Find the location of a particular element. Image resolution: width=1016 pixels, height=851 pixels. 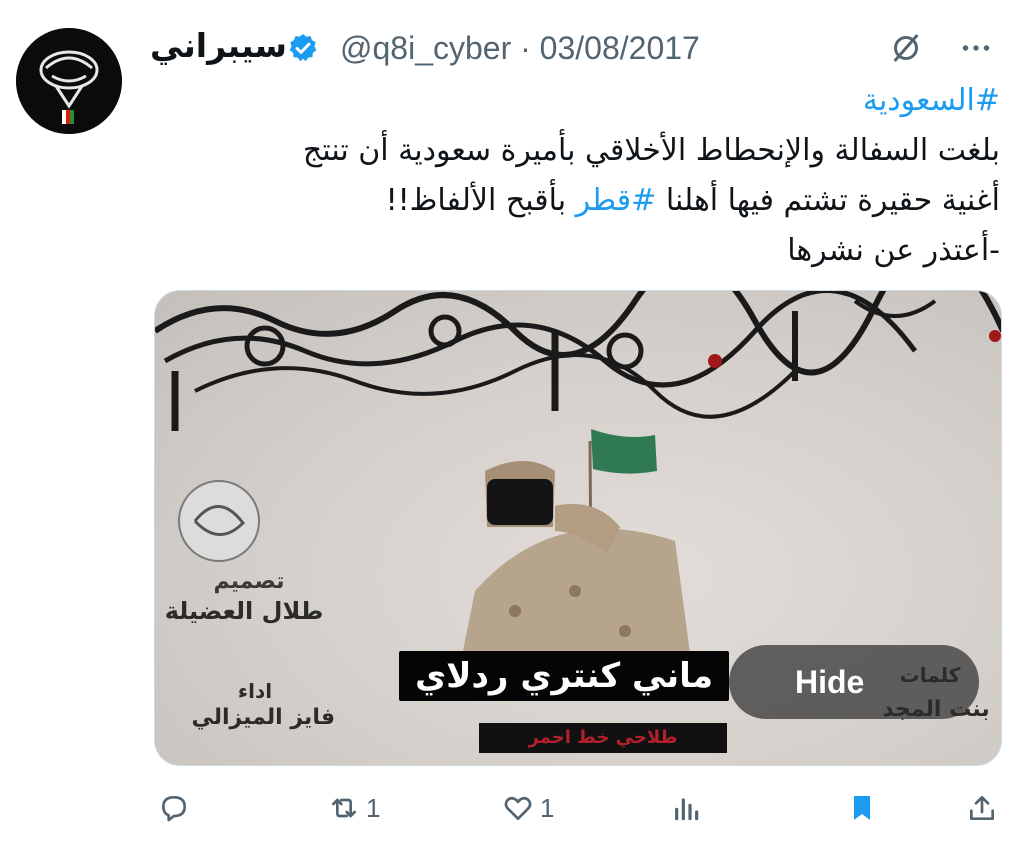

retweet-button: 1 is located at coordinates (354, 808).